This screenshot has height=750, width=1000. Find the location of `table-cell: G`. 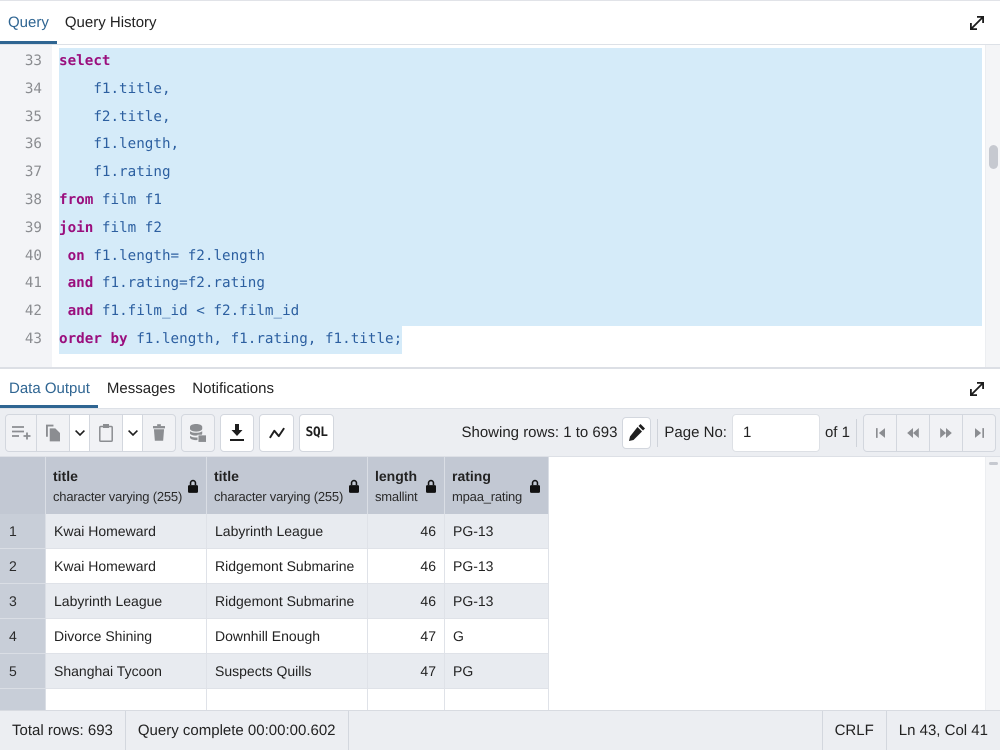

table-cell: G is located at coordinates (497, 636).